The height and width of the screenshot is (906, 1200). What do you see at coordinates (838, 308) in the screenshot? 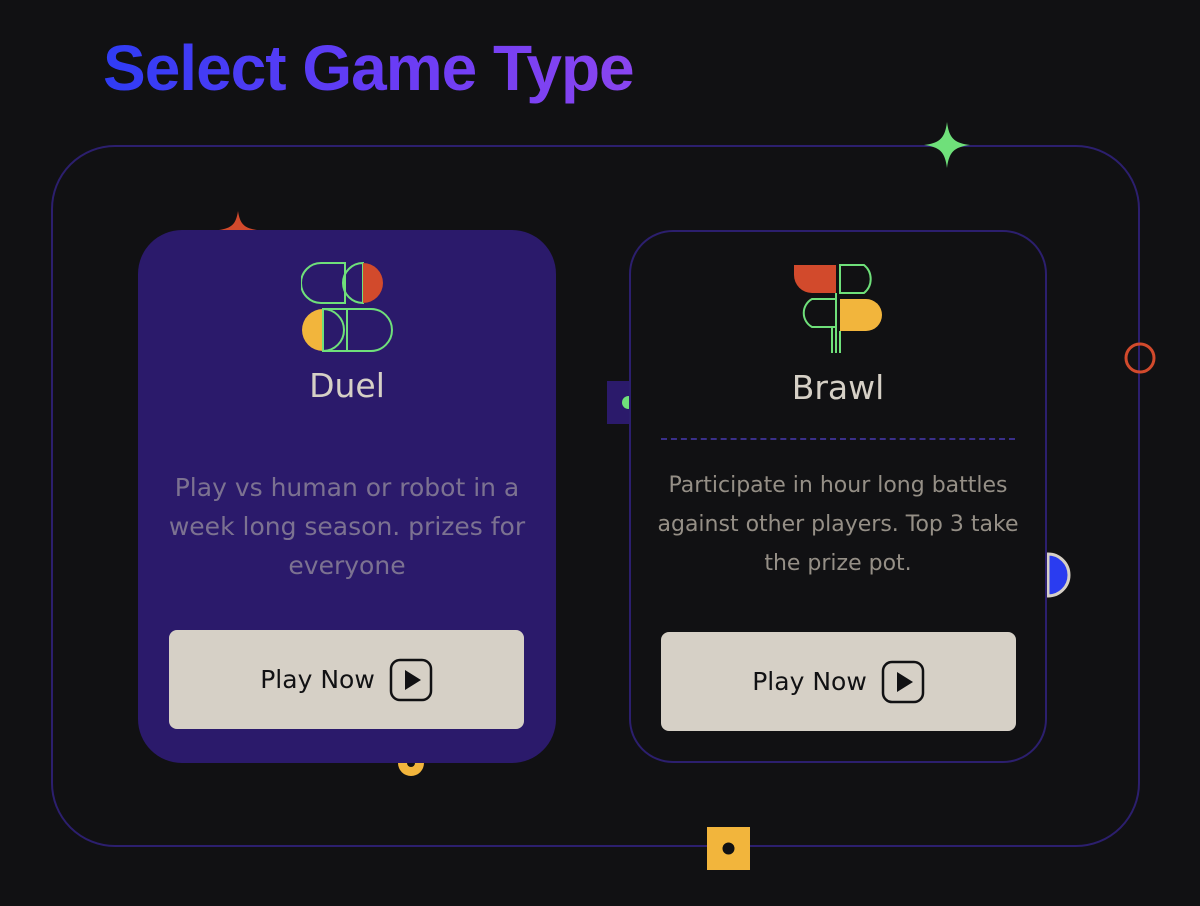
I see `brawl-logo-icon` at bounding box center [838, 308].